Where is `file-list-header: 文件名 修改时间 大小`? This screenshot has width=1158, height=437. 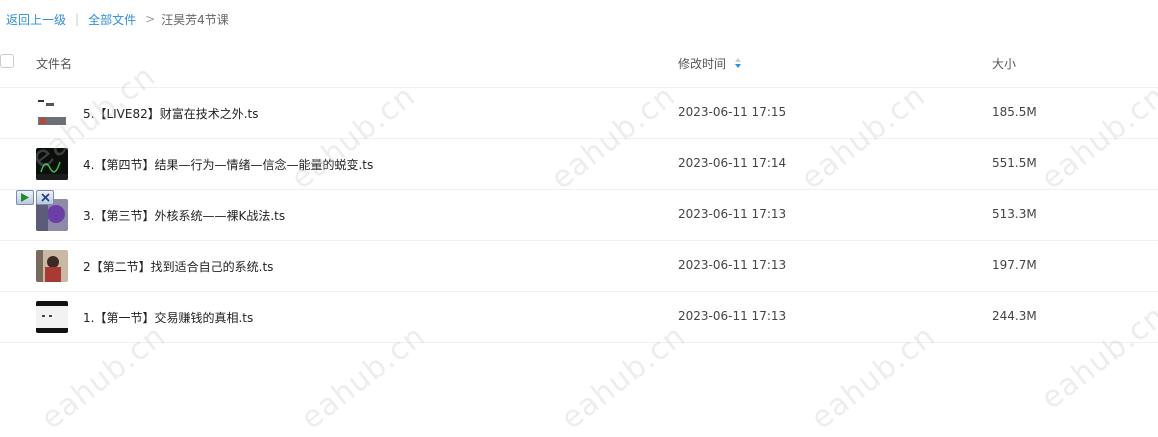 file-list-header: 文件名 修改时间 大小 is located at coordinates (579, 62).